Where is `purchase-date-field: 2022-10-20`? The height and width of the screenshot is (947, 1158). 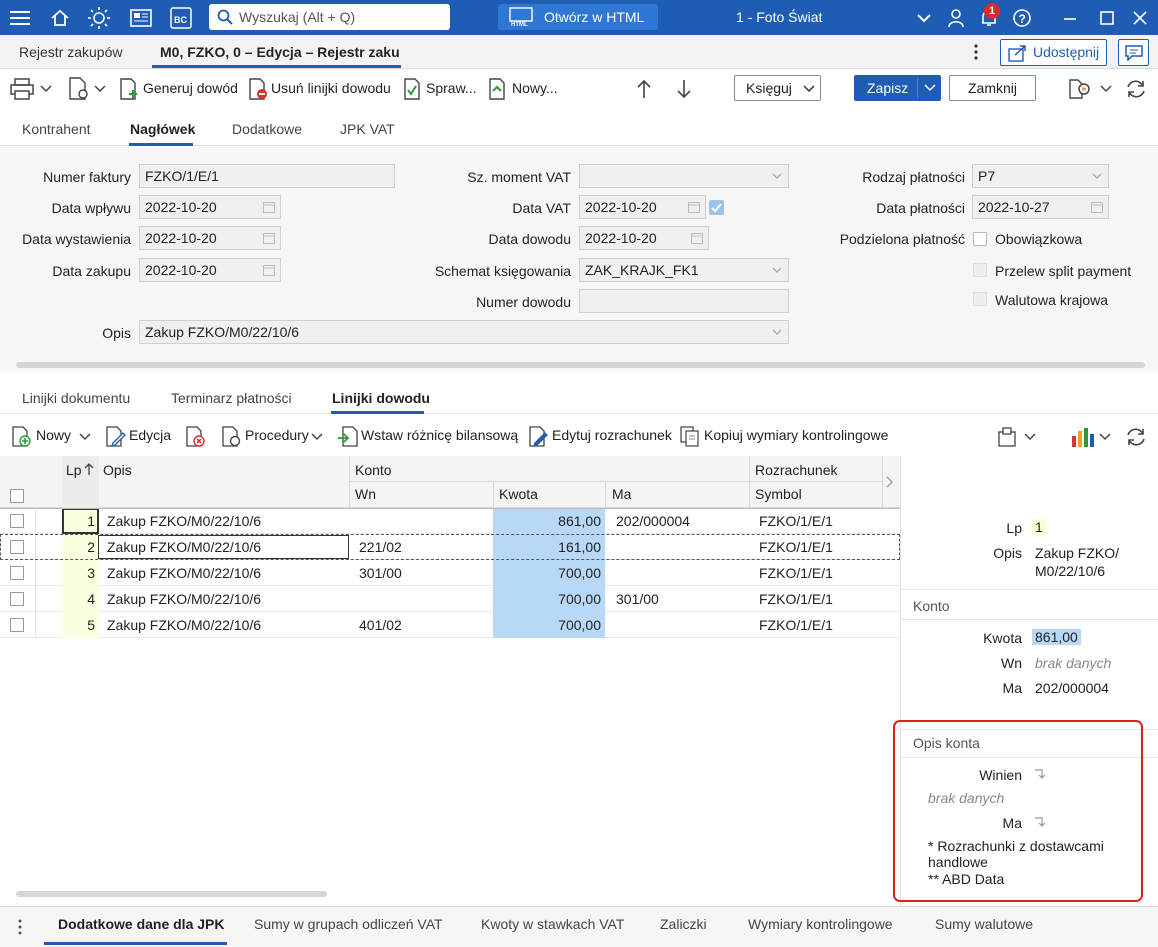 purchase-date-field: 2022-10-20 is located at coordinates (210, 270).